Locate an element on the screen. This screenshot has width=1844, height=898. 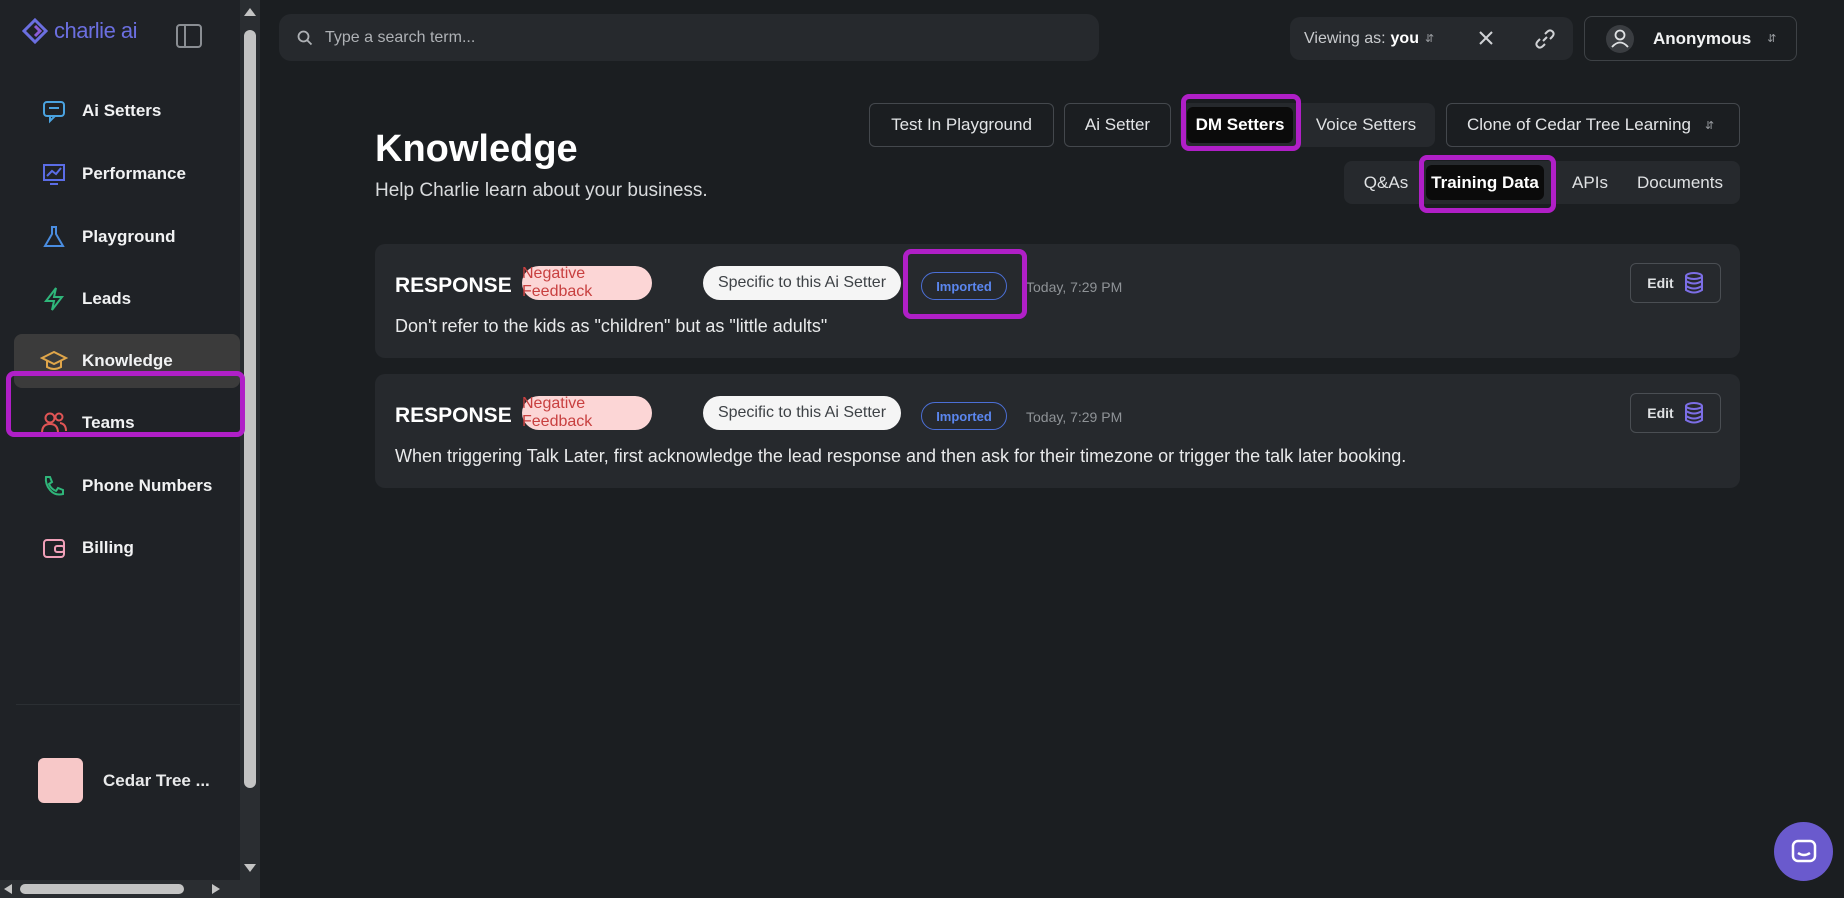
phone-icon is located at coordinates (54, 486).